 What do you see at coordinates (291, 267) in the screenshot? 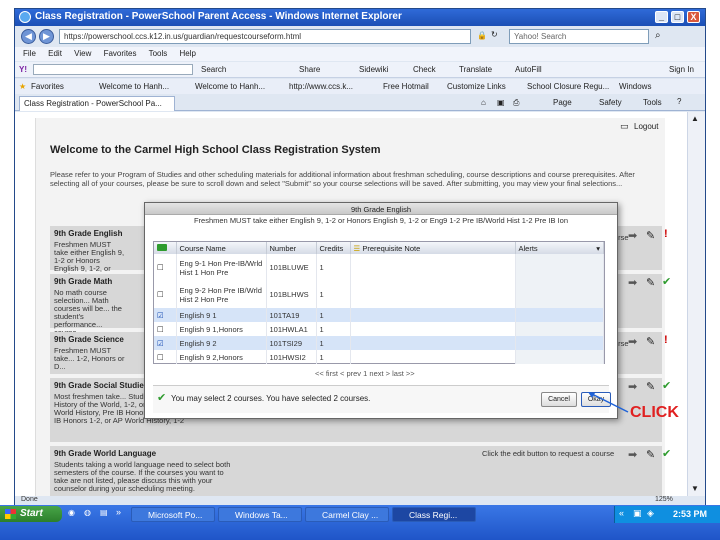
I see `course-number: 101BLUWE` at bounding box center [291, 267].